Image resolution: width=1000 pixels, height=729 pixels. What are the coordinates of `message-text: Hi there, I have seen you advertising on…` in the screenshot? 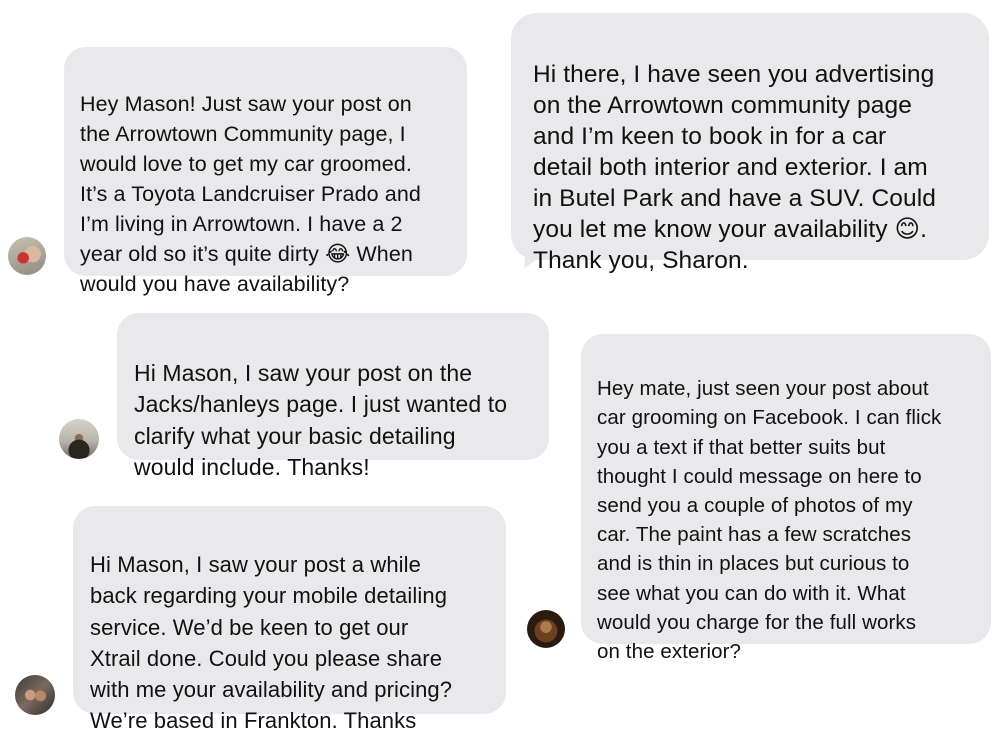 It's located at (735, 167).